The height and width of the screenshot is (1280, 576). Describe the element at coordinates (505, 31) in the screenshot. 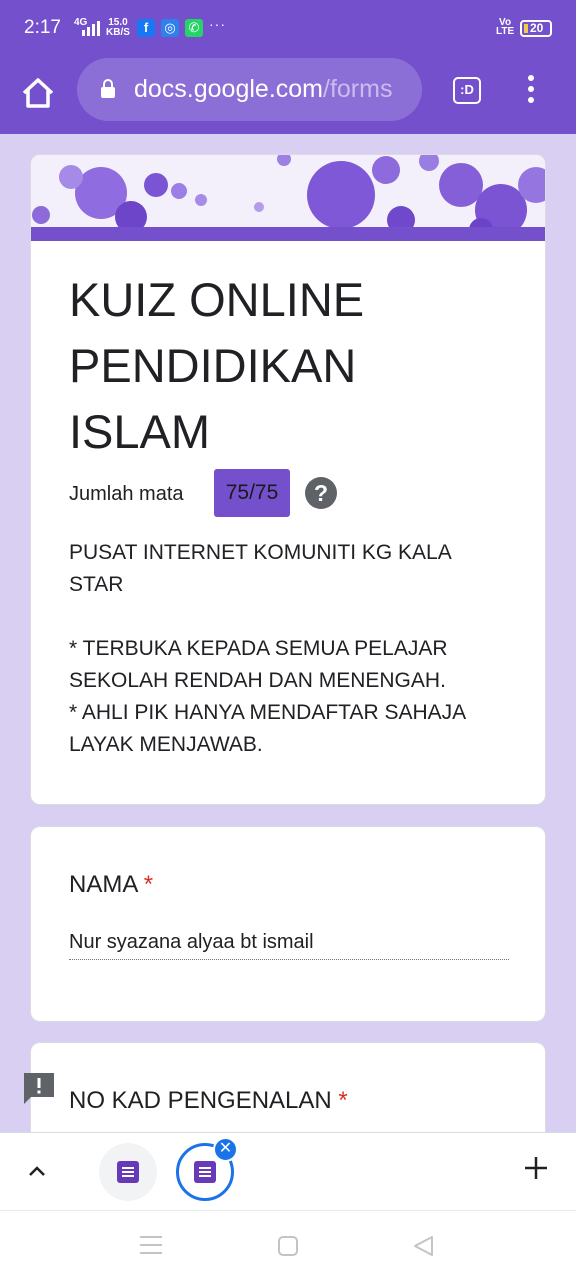

I see `volte-bottom: LTE` at that location.